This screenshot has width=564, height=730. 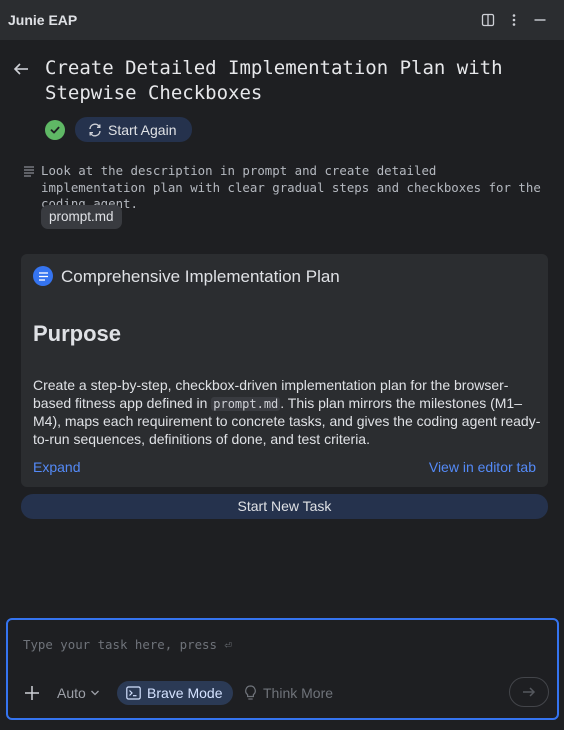 What do you see at coordinates (514, 20) in the screenshot?
I see `more-vertical-icon` at bounding box center [514, 20].